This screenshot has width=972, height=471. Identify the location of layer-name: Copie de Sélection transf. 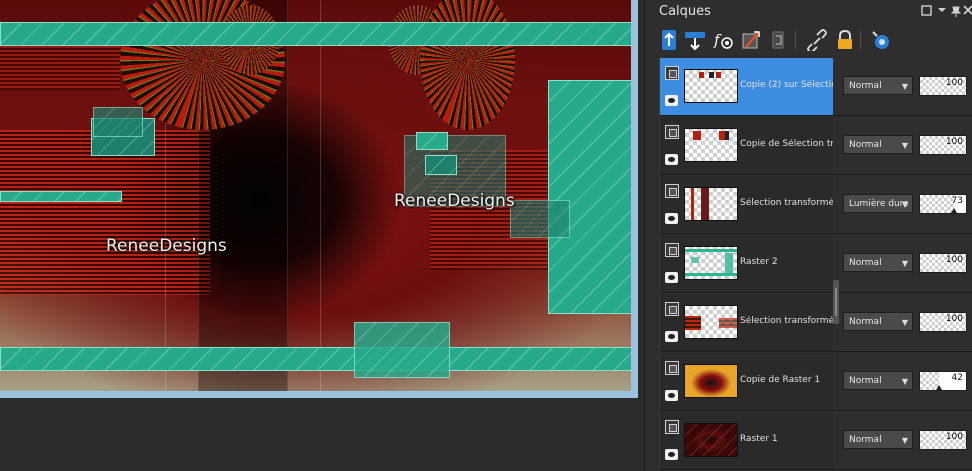
(787, 144).